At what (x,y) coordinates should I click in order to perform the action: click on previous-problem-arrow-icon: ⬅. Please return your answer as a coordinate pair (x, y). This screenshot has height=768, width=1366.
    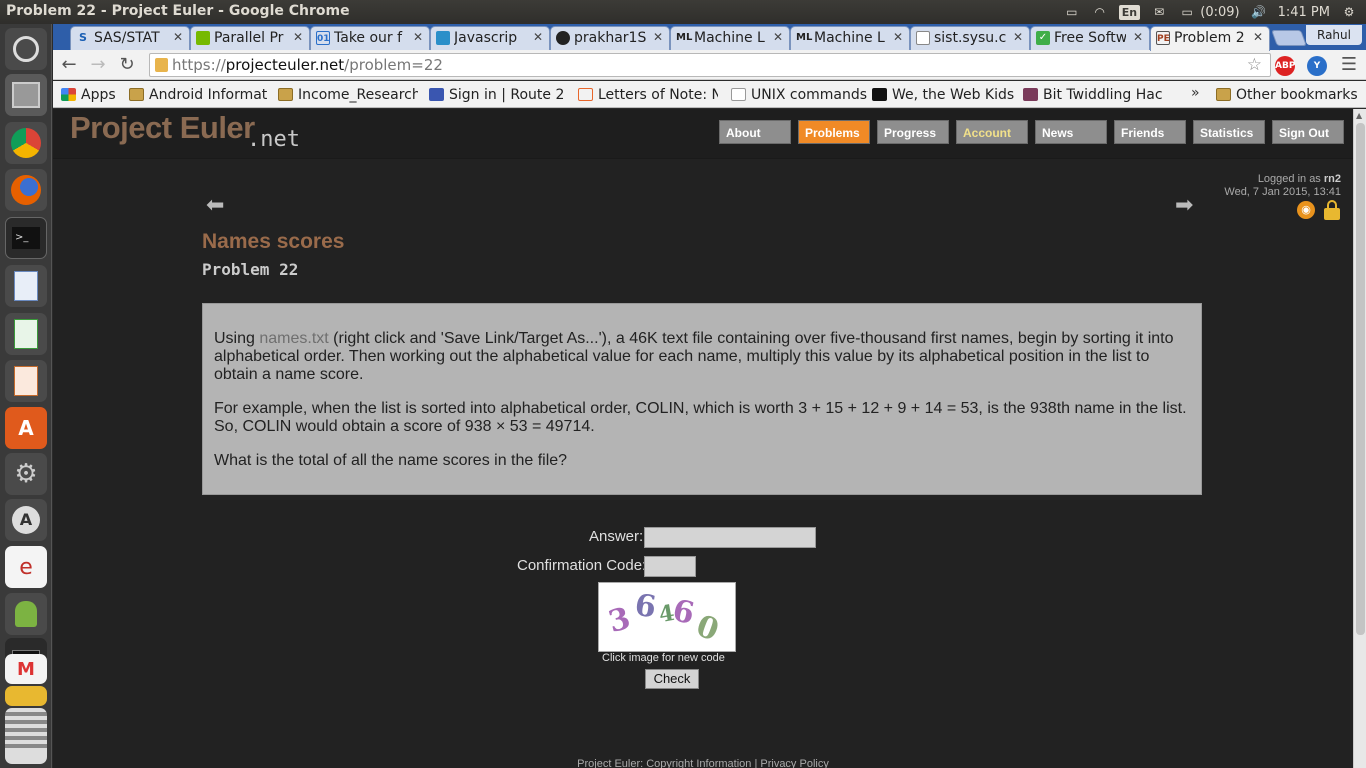
    Looking at the image, I should click on (215, 205).